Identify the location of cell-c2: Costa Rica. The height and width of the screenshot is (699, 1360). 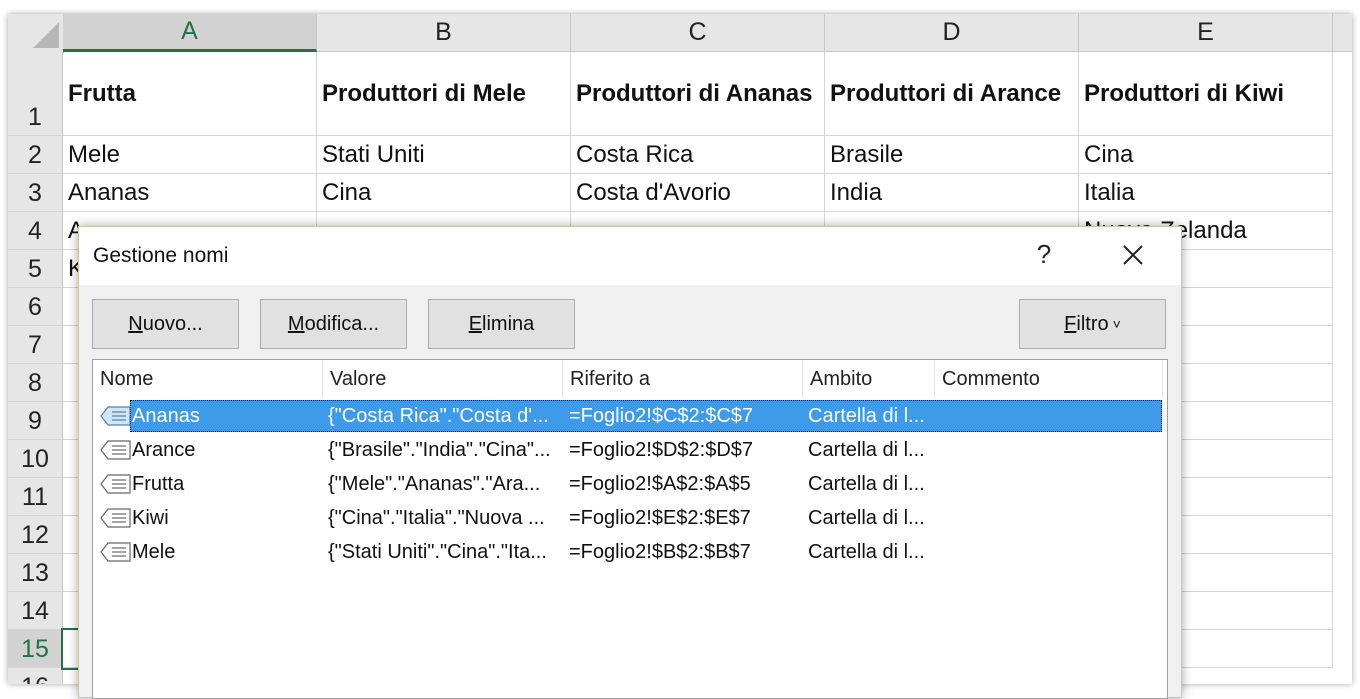
(698, 155).